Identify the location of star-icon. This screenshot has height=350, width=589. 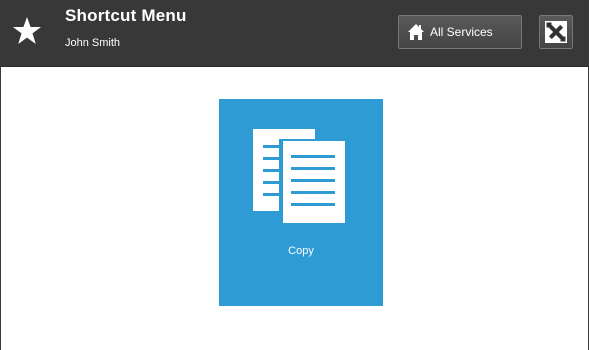
(27, 30).